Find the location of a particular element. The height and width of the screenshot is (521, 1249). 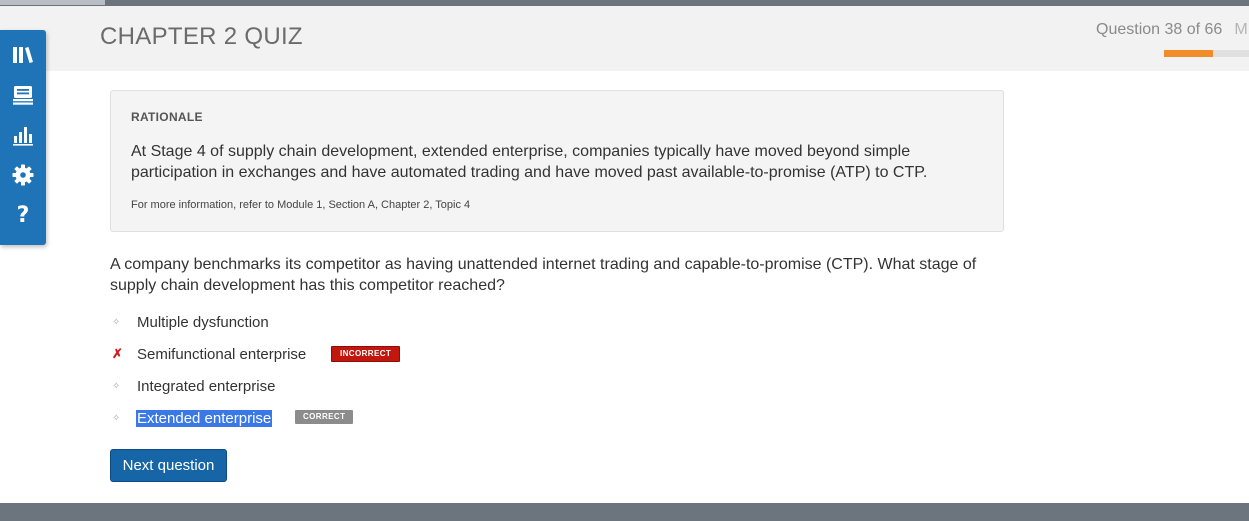

settings-button is located at coordinates (23, 175).